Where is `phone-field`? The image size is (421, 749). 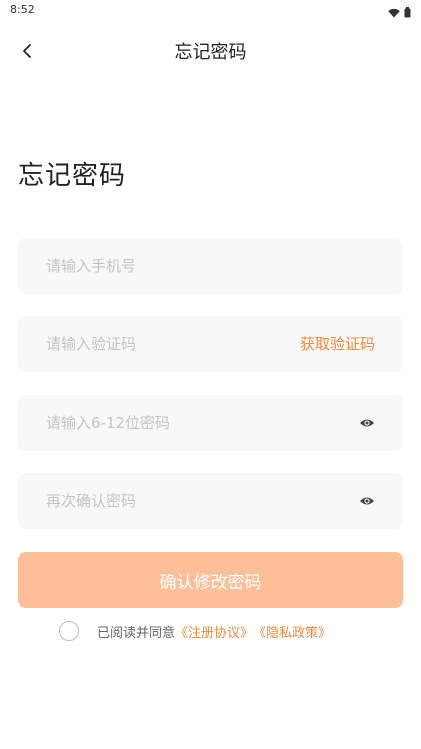
phone-field is located at coordinates (210, 266).